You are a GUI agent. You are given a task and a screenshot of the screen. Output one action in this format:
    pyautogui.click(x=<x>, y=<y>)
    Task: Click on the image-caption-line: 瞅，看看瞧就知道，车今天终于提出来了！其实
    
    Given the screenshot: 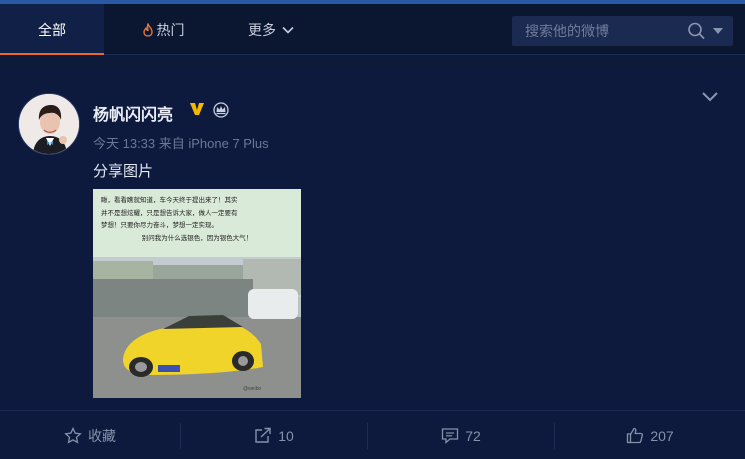 What is the action you would take?
    pyautogui.click(x=169, y=200)
    